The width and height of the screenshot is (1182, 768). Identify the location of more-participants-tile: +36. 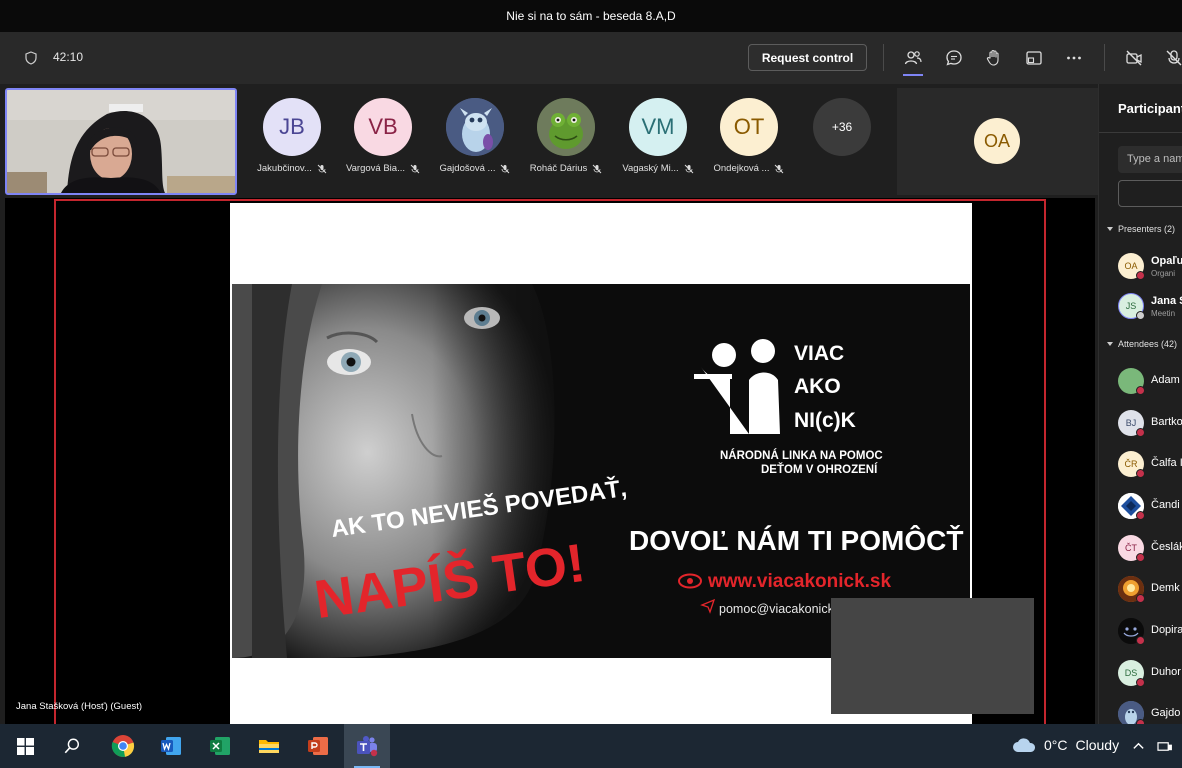
(842, 127).